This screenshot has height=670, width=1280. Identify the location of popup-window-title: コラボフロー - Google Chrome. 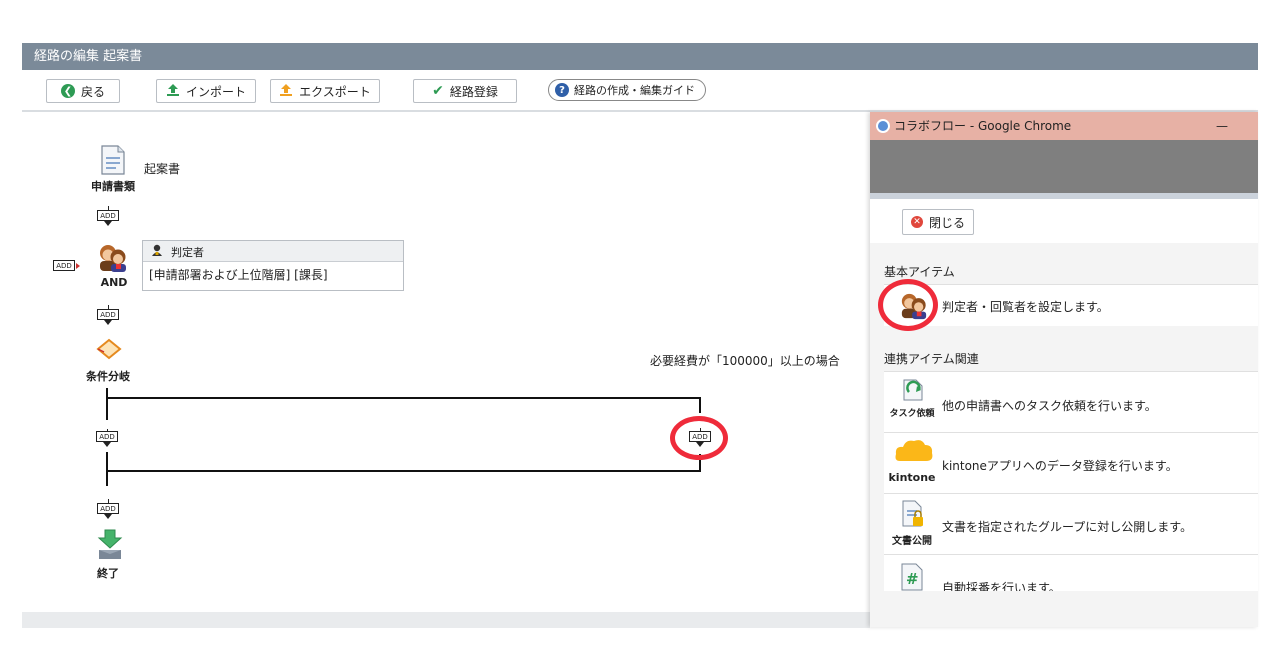
(983, 126).